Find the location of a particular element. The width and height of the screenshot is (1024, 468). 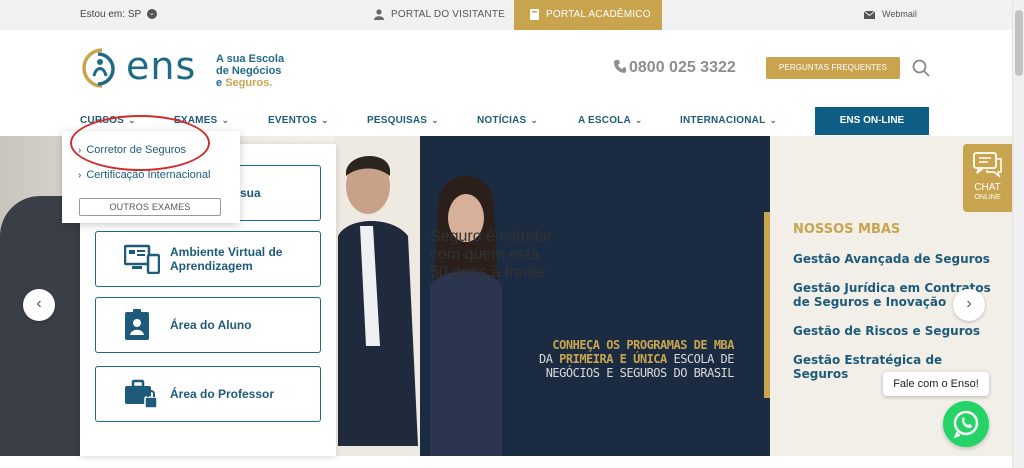

chevron-left-icon: ‹ is located at coordinates (39, 303).